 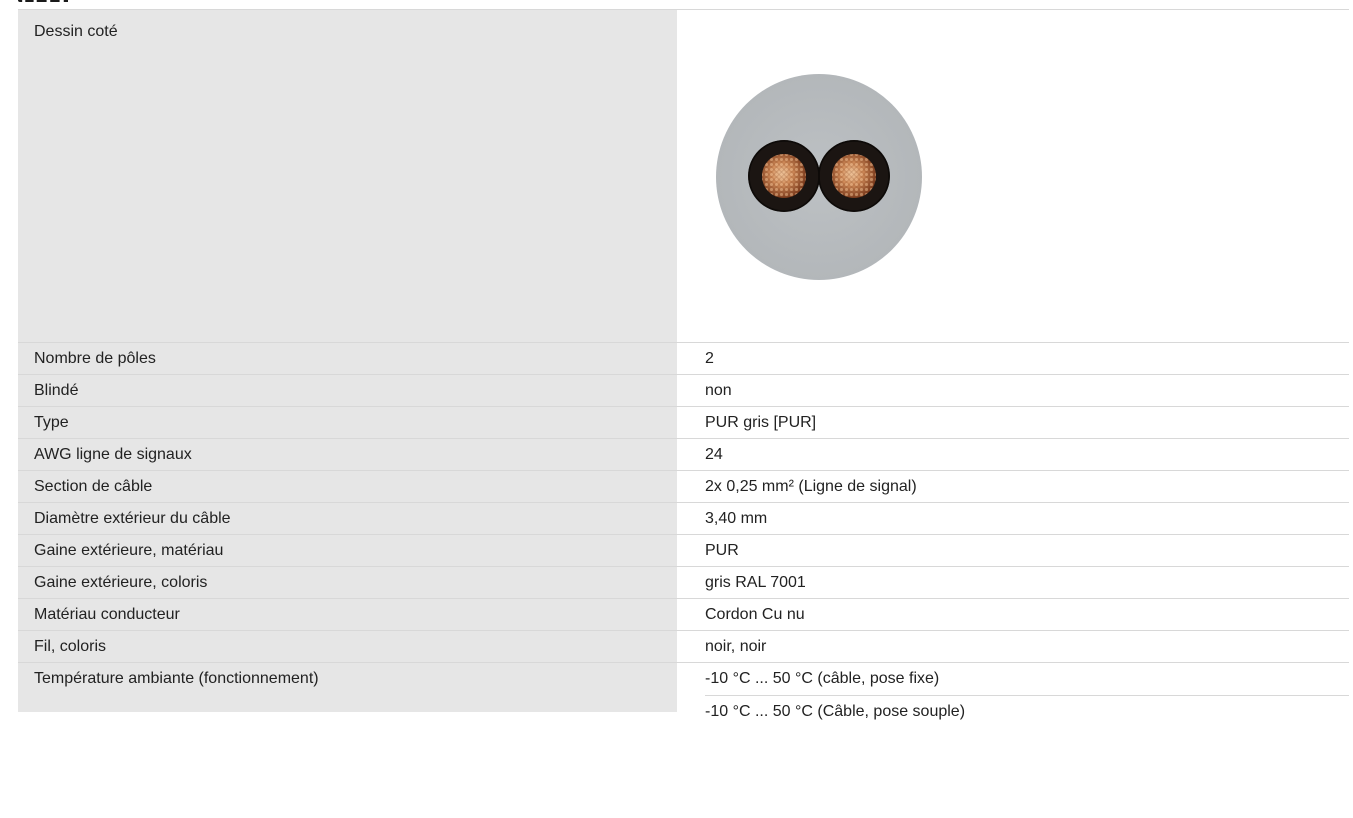 I want to click on spec-value: 2x 0,25 mm² (Ligne de signal), so click(x=811, y=486).